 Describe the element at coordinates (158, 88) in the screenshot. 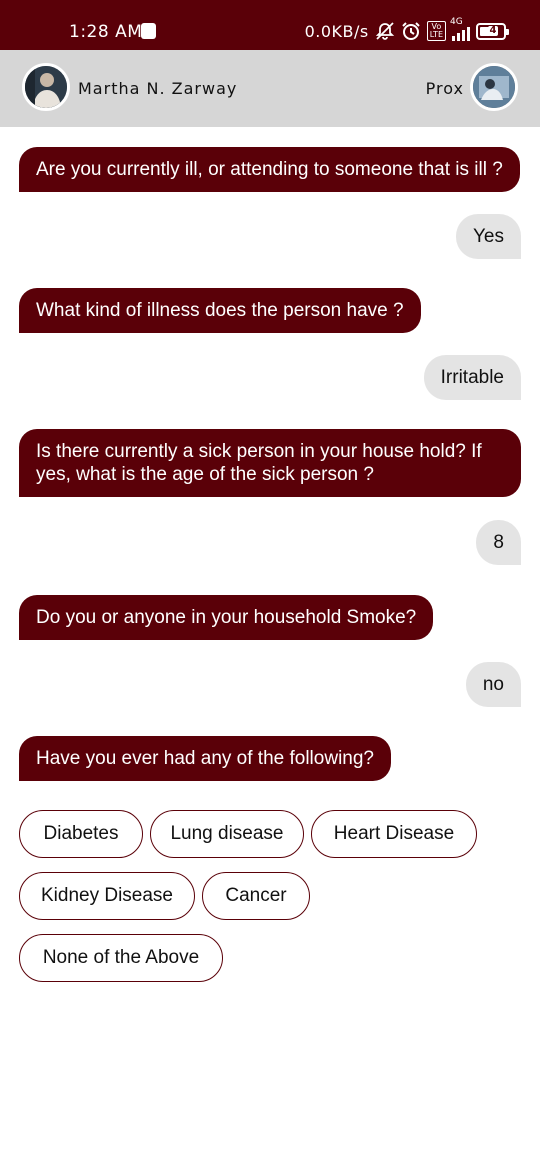

I see `user-name: Martha N. Zarway` at that location.